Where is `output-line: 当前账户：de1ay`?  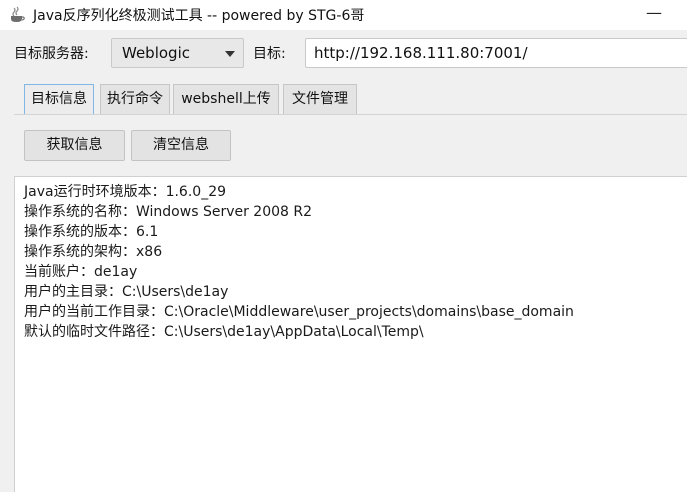
output-line: 当前账户：de1ay is located at coordinates (81, 272).